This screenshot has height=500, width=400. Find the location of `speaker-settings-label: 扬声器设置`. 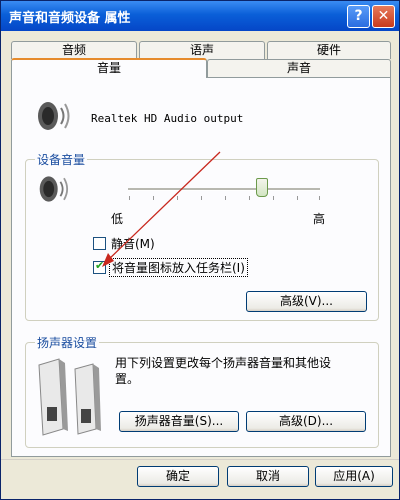

speaker-settings-label: 扬声器设置 is located at coordinates (67, 342).